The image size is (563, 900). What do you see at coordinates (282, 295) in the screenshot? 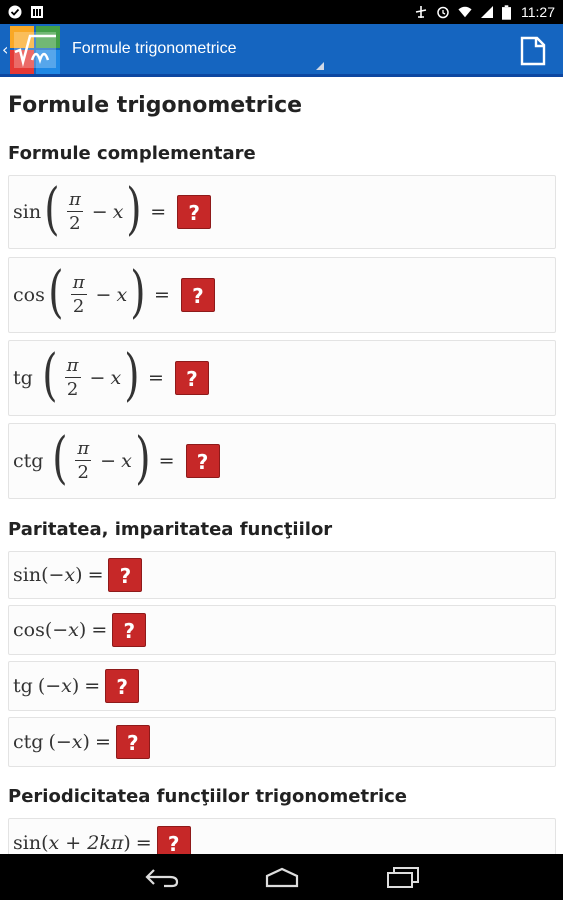
I see `formula-card: cos ( π 2 − x ) = ?` at bounding box center [282, 295].